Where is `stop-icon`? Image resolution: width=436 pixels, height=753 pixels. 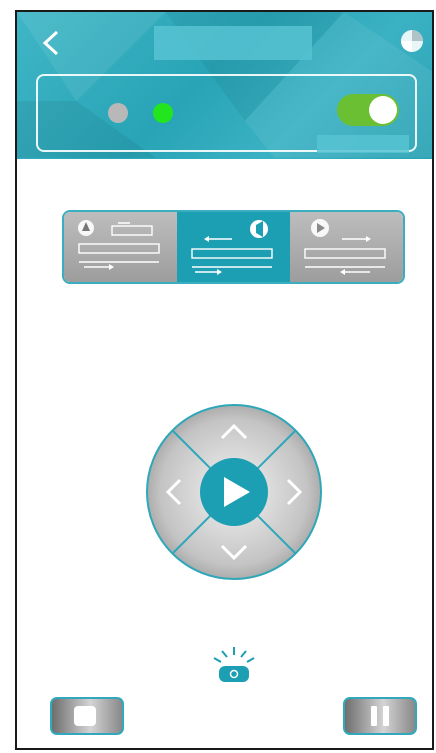 stop-icon is located at coordinates (85, 716).